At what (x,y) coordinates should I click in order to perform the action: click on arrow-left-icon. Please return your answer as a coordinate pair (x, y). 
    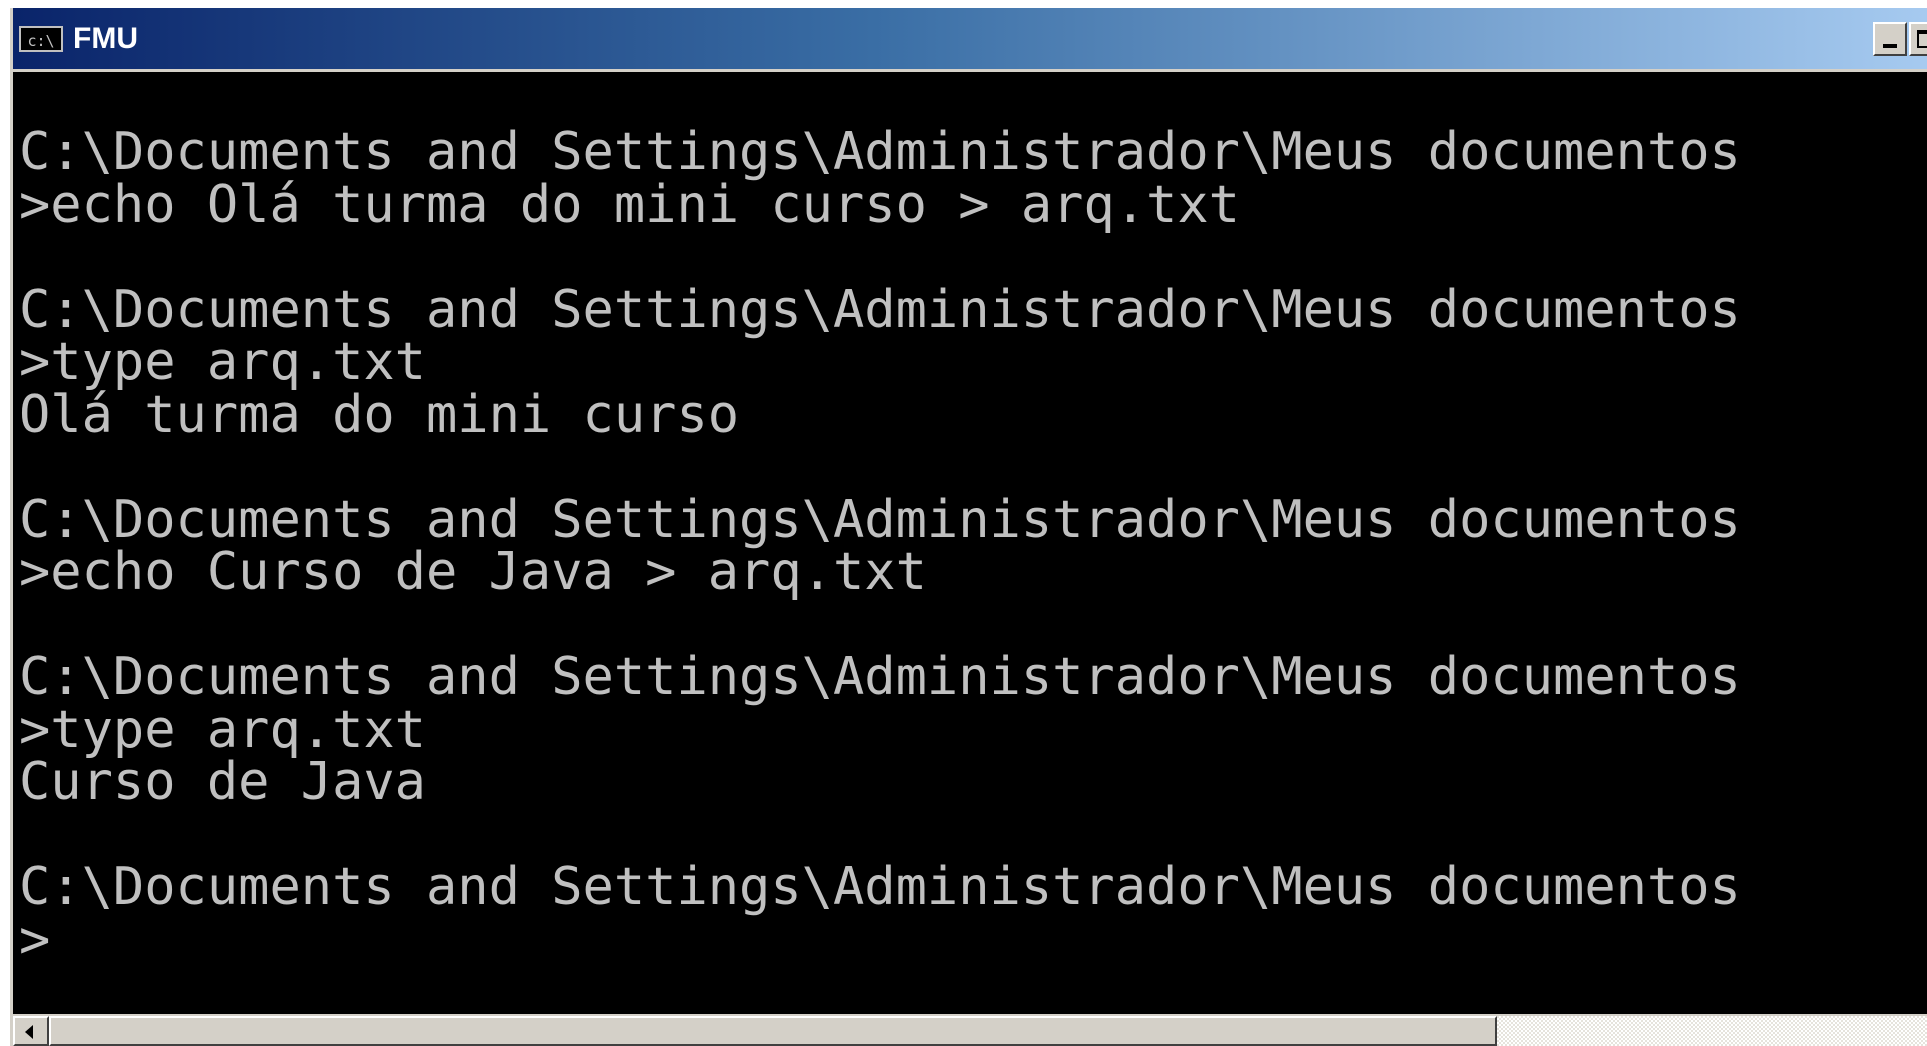
    Looking at the image, I should click on (29, 1032).